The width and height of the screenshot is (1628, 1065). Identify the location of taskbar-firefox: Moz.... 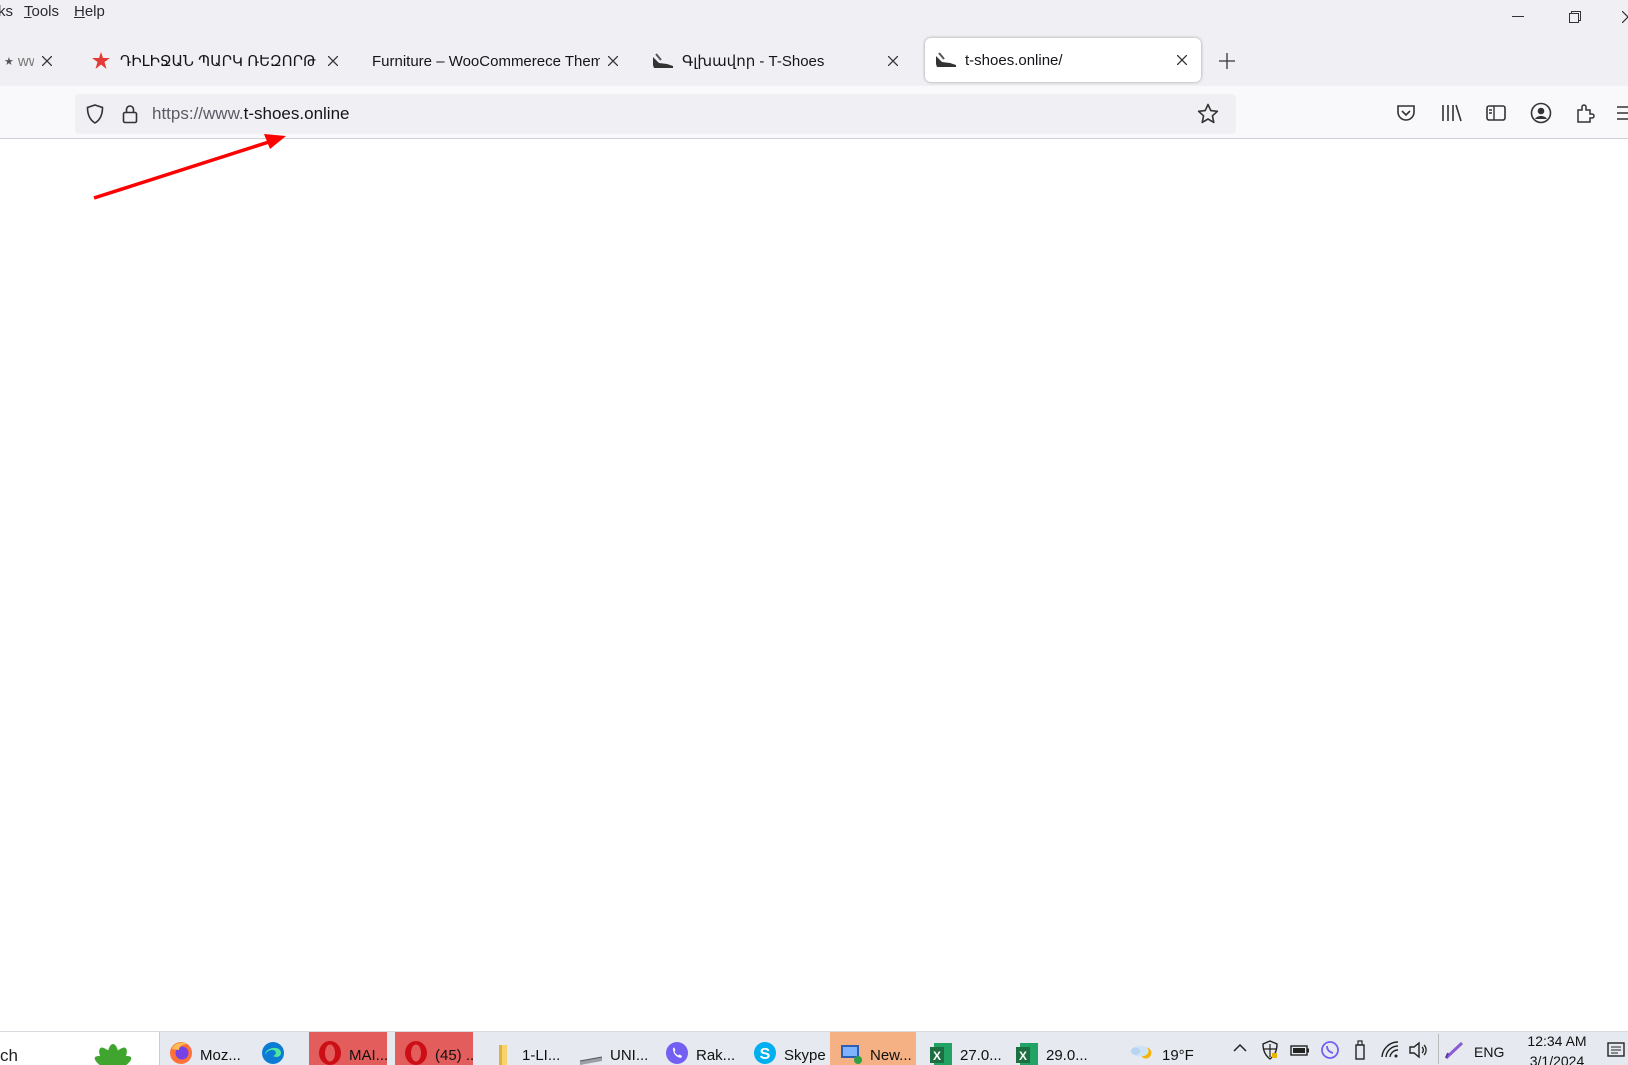
(204, 1048).